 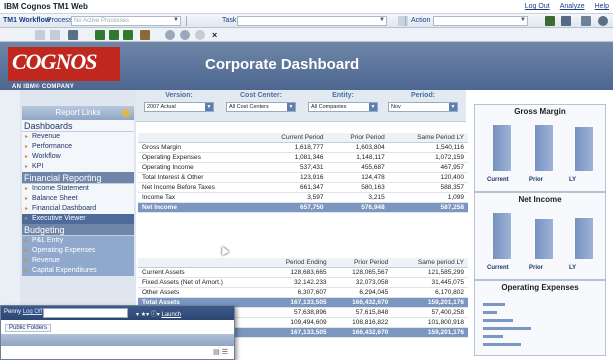 What do you see at coordinates (171, 315) in the screenshot?
I see `launch-link: Launch` at bounding box center [171, 315].